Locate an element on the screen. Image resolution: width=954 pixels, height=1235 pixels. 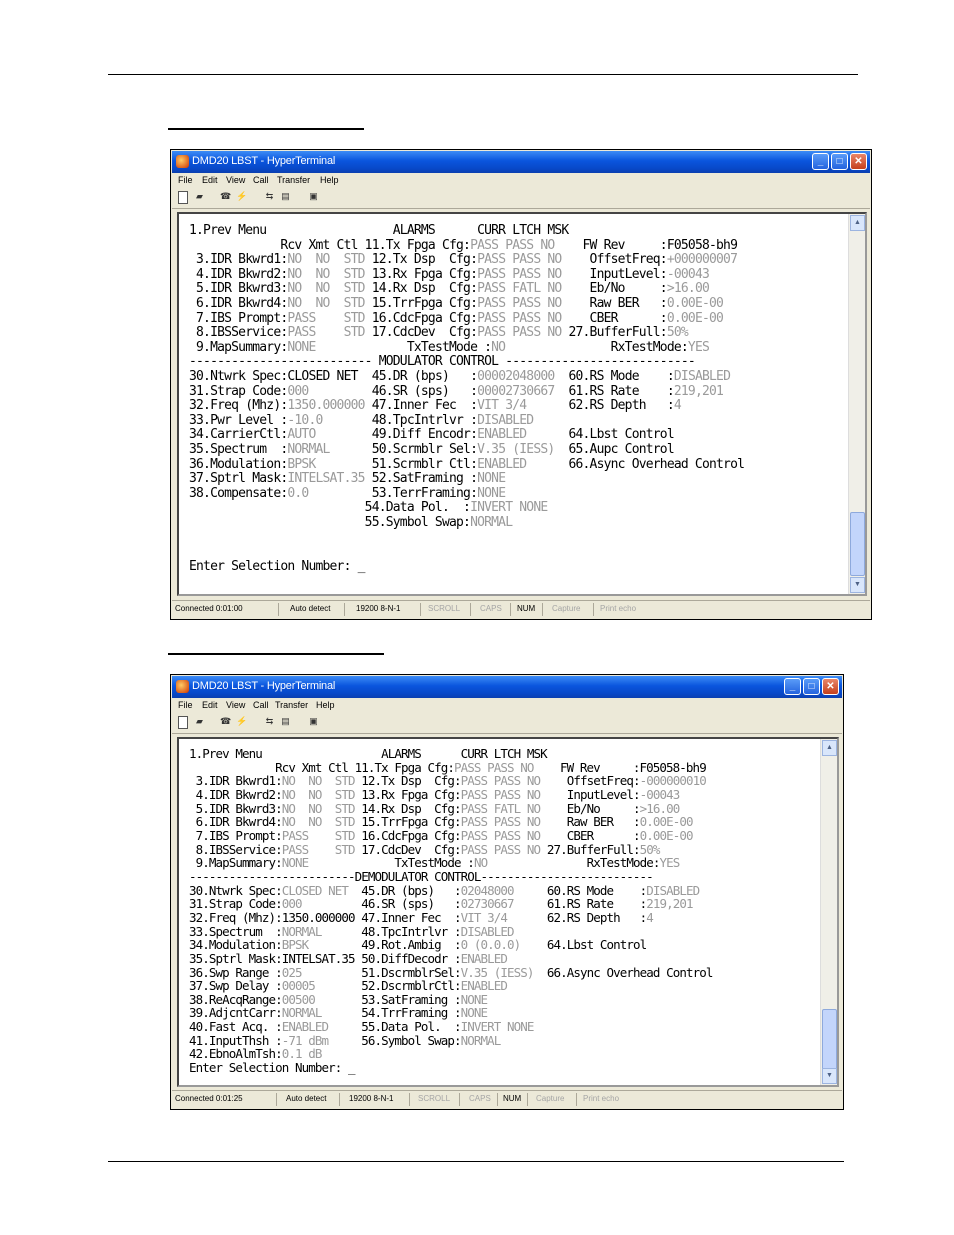
terminal-text-segment: 13.Rx Fpga Cfg: is located at coordinates (421, 274).